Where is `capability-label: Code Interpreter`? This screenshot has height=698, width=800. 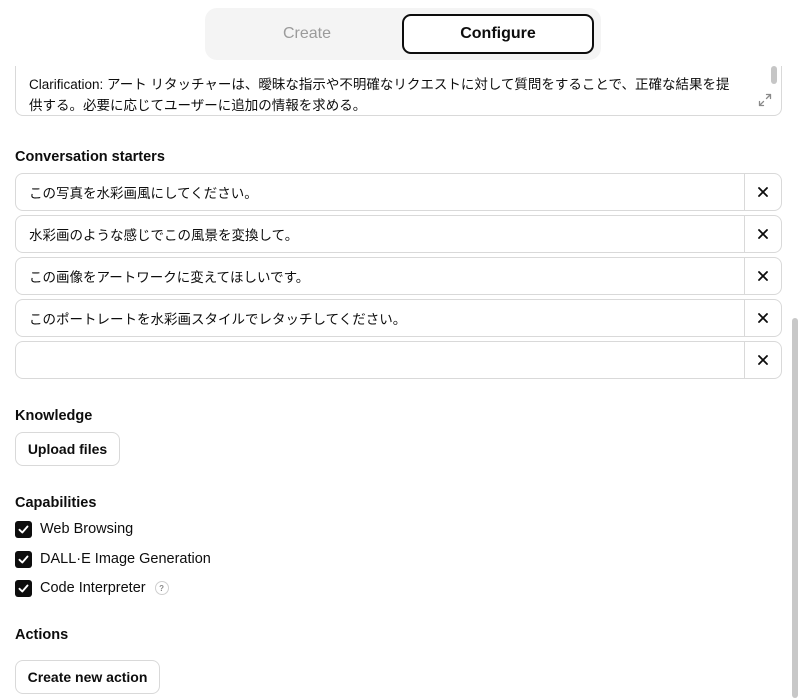 capability-label: Code Interpreter is located at coordinates (93, 588).